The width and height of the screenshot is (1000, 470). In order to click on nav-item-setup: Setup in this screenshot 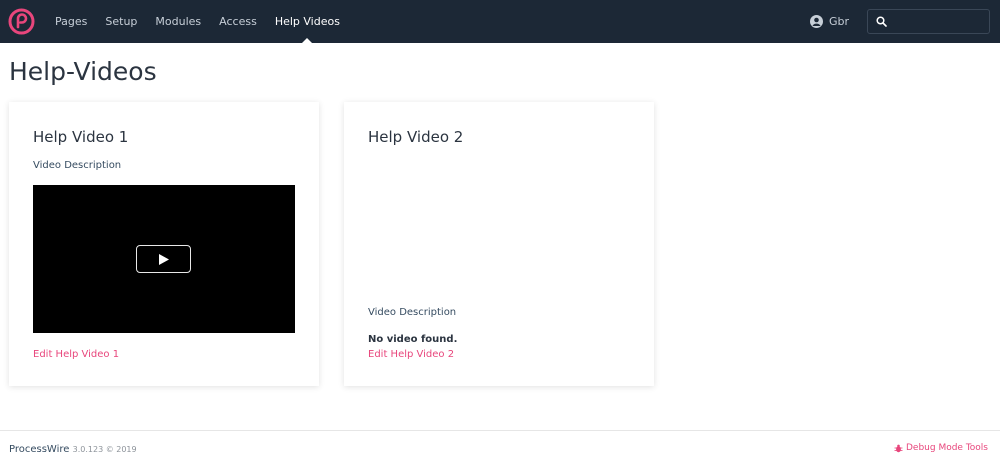, I will do `click(121, 21)`.